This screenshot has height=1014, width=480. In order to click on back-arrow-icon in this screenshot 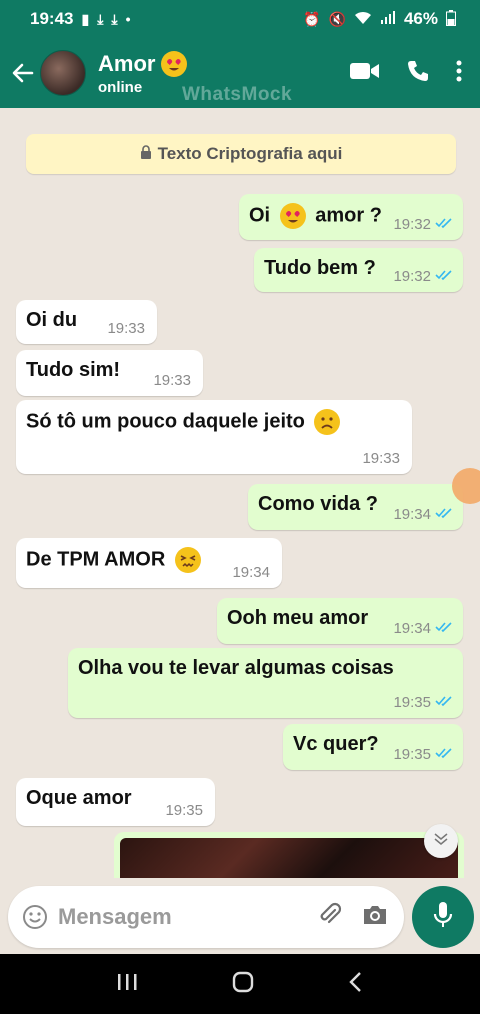, I will do `click(23, 73)`.